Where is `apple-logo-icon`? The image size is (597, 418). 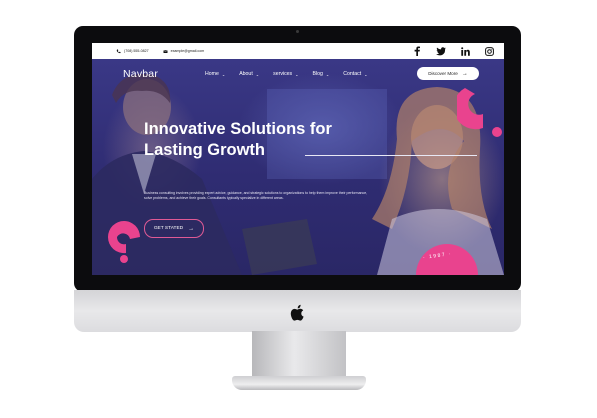
apple-logo-icon is located at coordinates (297, 312).